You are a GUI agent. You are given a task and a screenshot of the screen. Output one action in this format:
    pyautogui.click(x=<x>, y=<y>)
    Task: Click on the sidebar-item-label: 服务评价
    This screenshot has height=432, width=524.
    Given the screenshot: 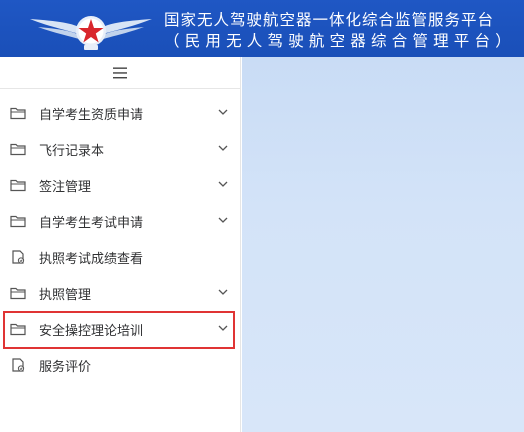 What is the action you would take?
    pyautogui.click(x=65, y=367)
    